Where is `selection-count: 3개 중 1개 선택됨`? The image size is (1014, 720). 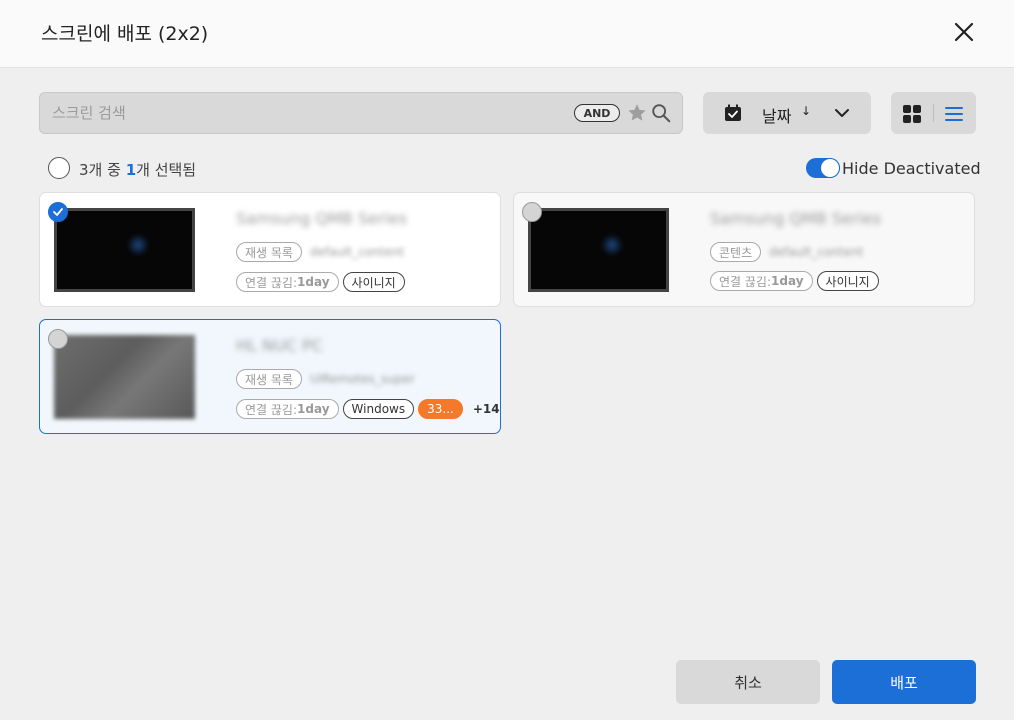 selection-count: 3개 중 1개 선택됨 is located at coordinates (138, 170).